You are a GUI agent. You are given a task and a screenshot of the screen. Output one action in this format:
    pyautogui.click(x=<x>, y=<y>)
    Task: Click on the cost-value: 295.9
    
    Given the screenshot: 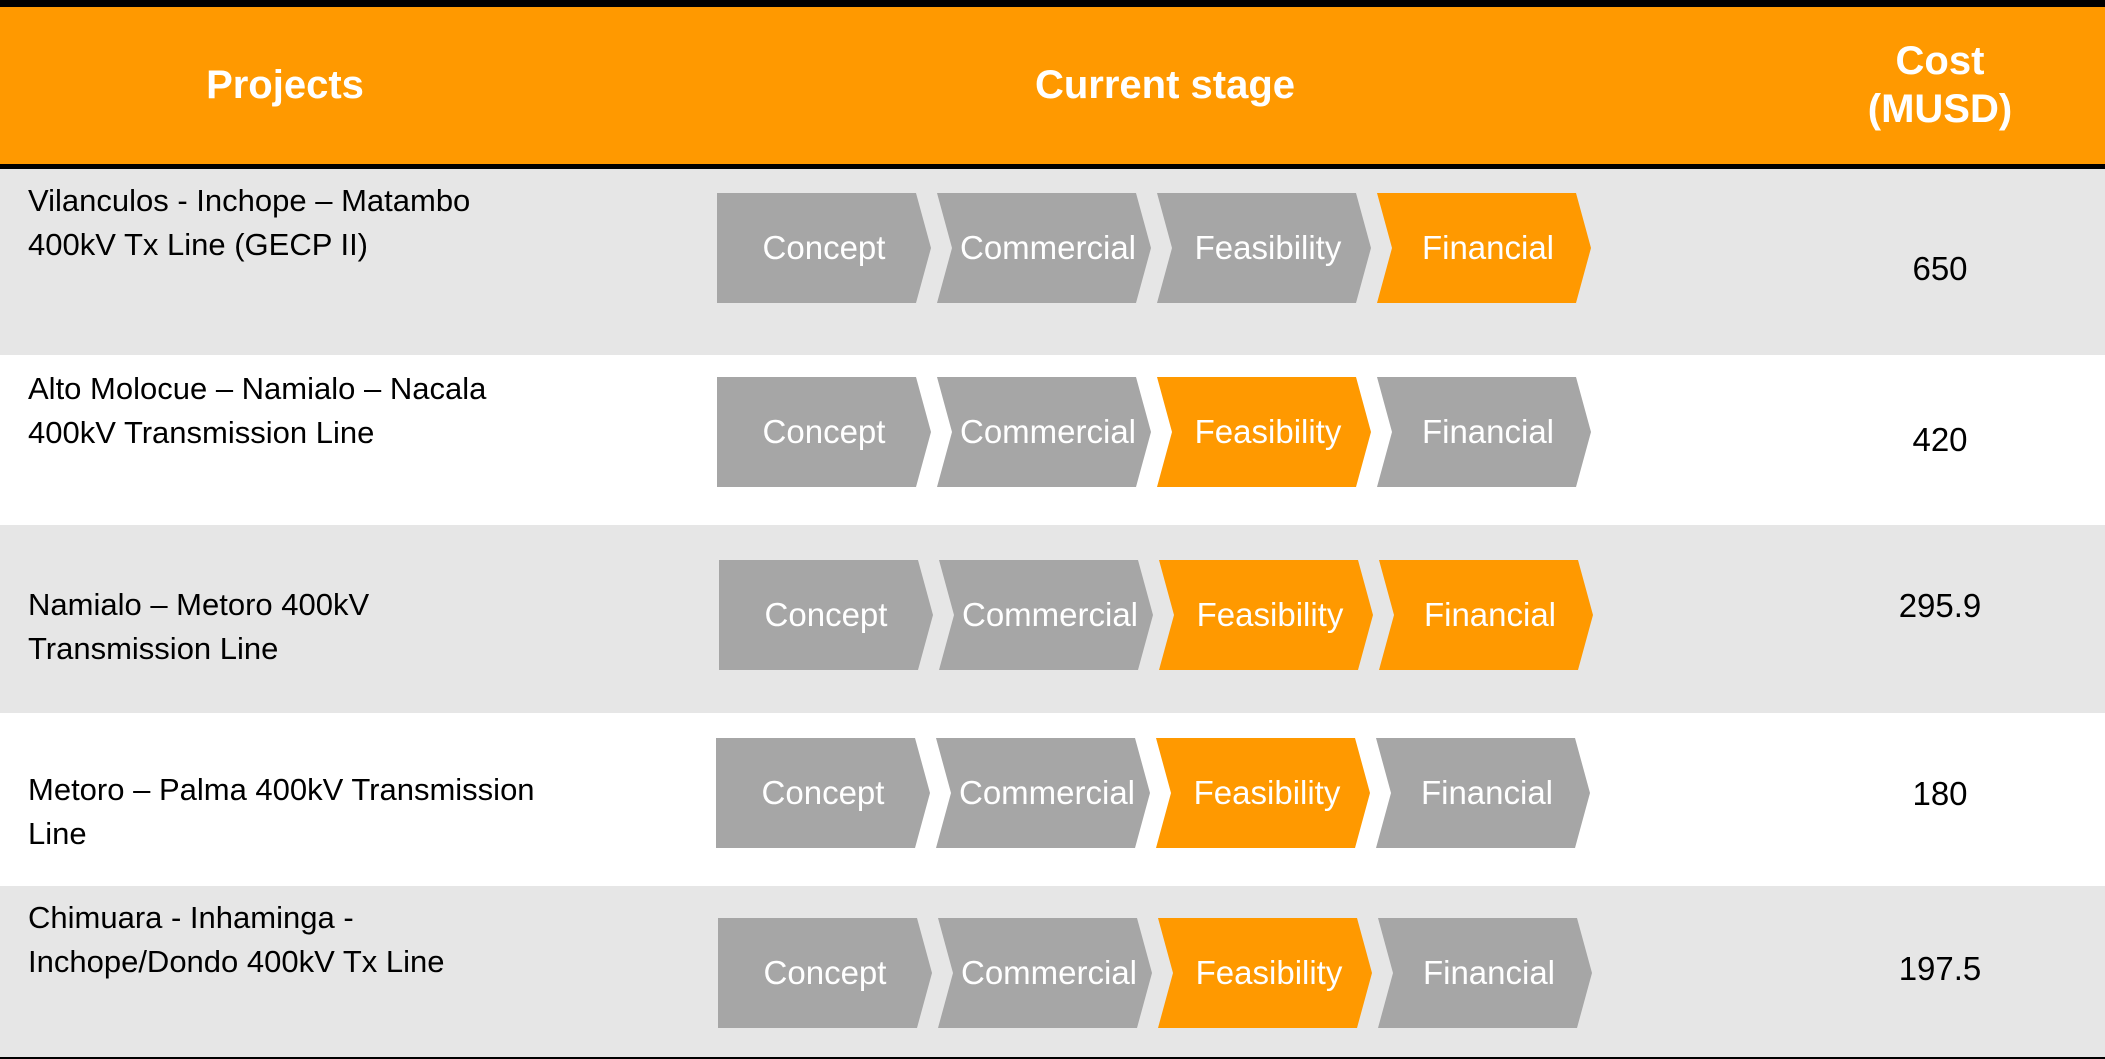 What is the action you would take?
    pyautogui.click(x=1940, y=605)
    